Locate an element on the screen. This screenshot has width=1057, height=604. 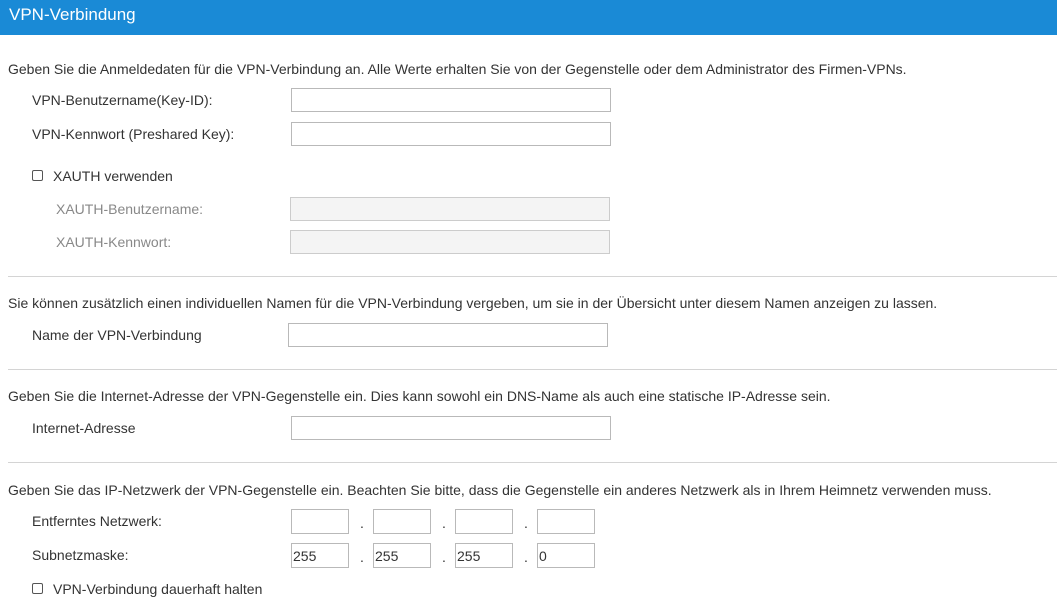
vpn-password-label: VPN-Kennwort (Preshared Key): is located at coordinates (133, 134).